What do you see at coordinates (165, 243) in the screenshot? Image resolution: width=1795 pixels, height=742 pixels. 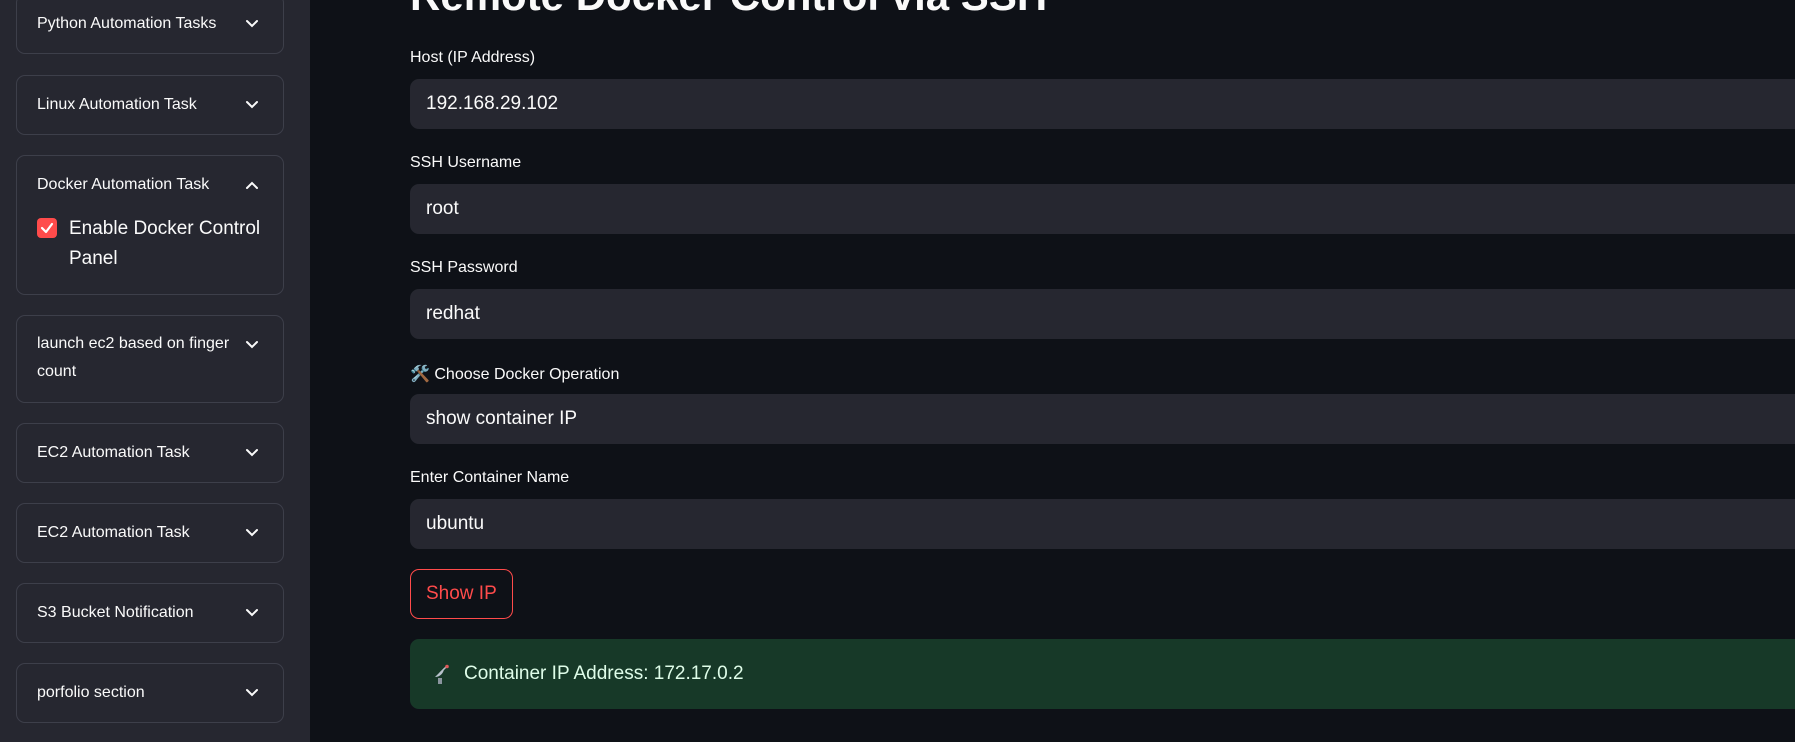 I see `enable-docker-checkbox-label: Enable Docker Control Panel` at bounding box center [165, 243].